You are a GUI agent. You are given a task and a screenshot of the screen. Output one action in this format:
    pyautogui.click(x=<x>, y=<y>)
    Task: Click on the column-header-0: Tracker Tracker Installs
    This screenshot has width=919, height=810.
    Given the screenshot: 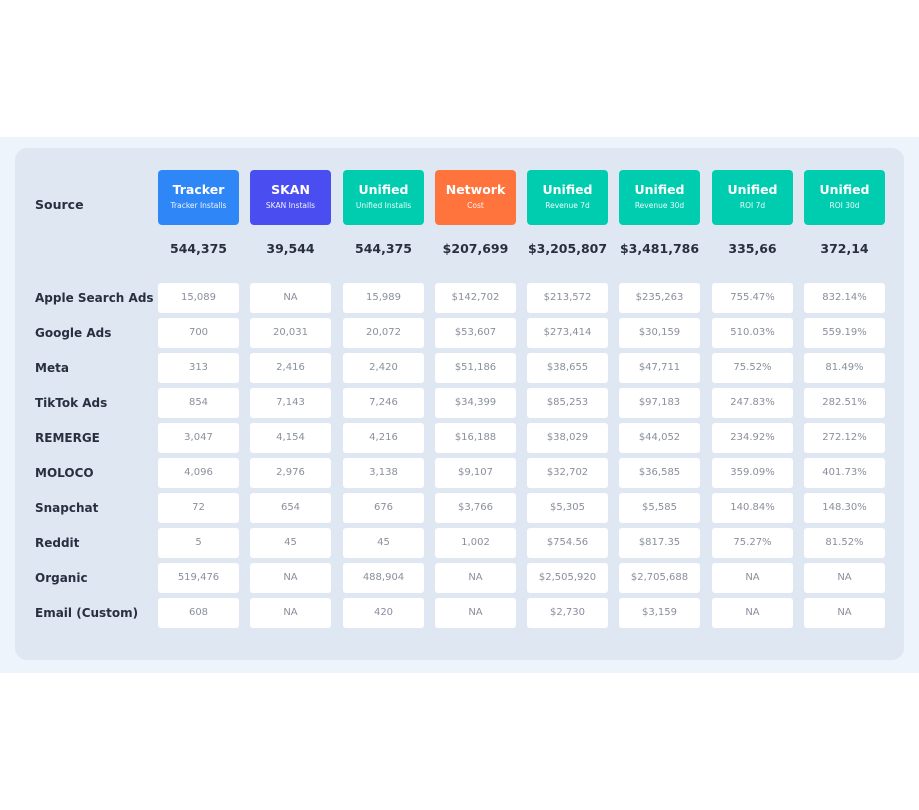 What is the action you would take?
    pyautogui.click(x=198, y=197)
    